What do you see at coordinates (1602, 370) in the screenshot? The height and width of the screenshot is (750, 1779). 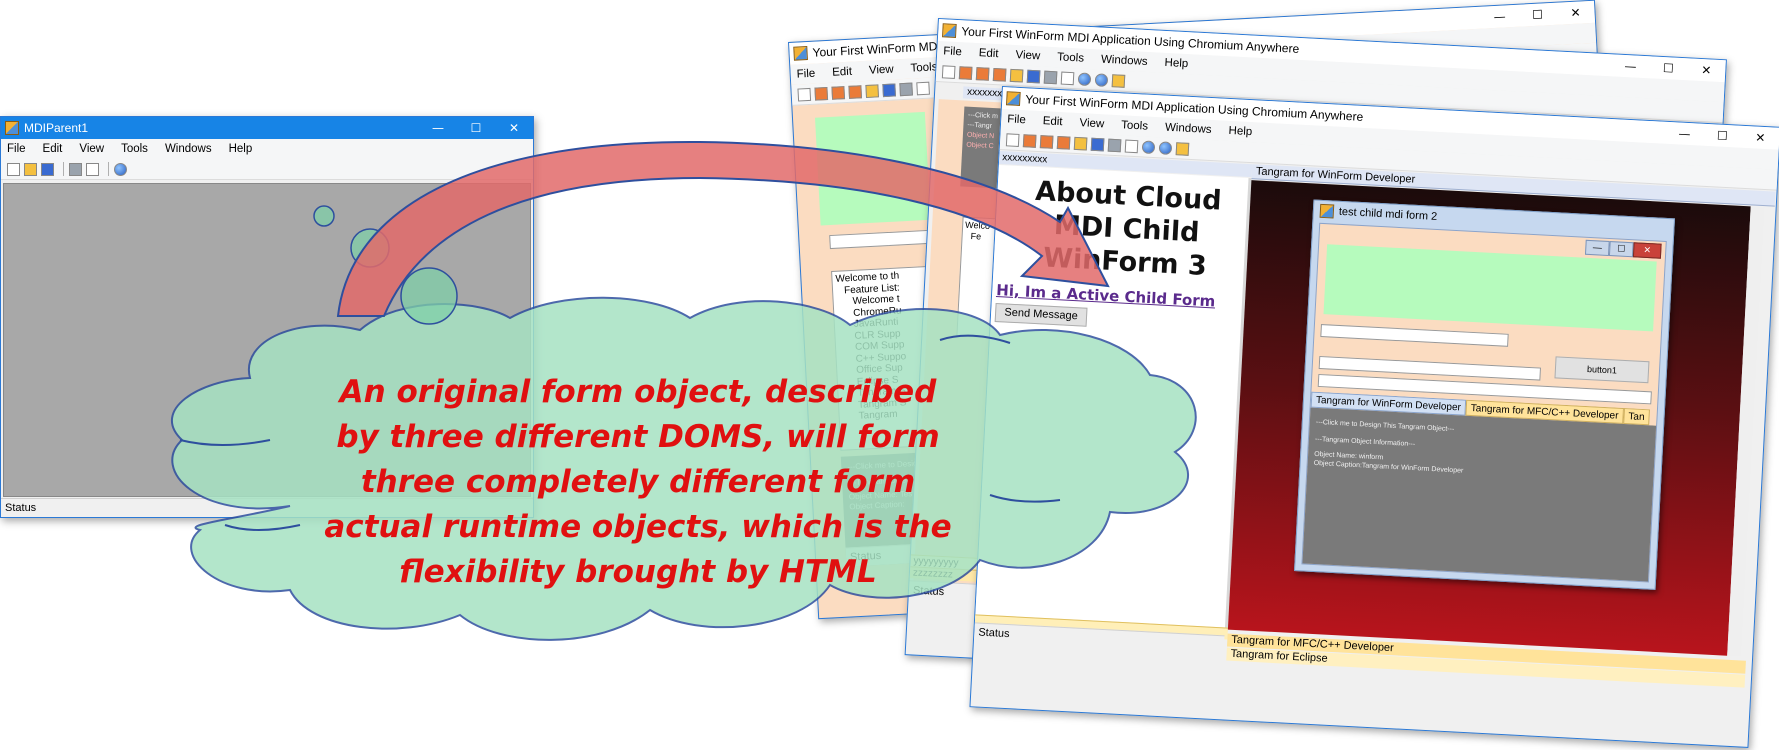 I see `child-button1: button1` at bounding box center [1602, 370].